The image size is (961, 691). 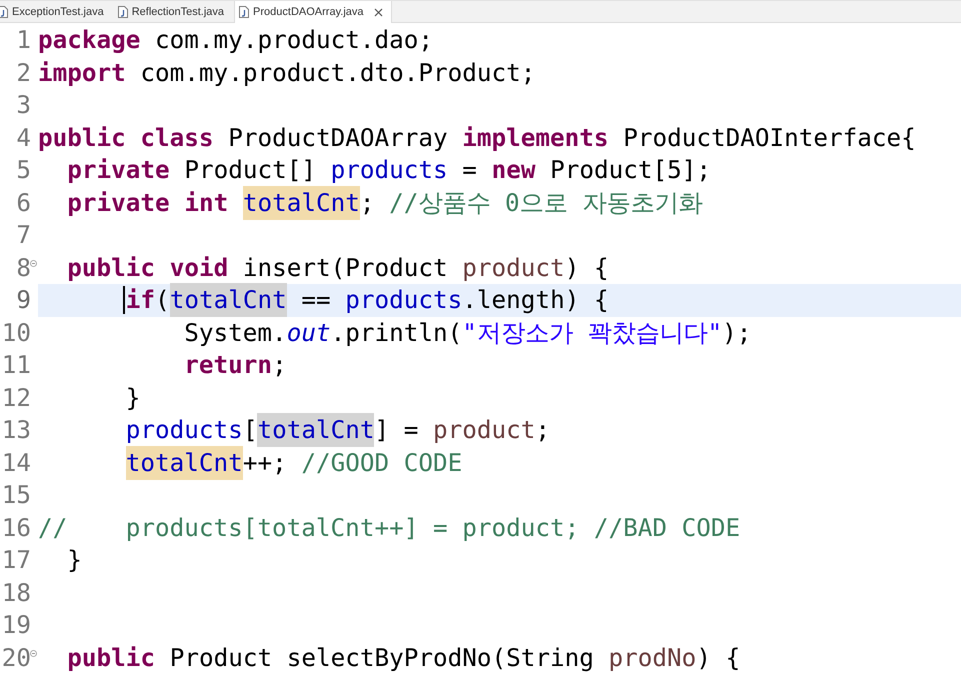 What do you see at coordinates (174, 11) in the screenshot?
I see `editor-tab: ReflectionTest.java` at bounding box center [174, 11].